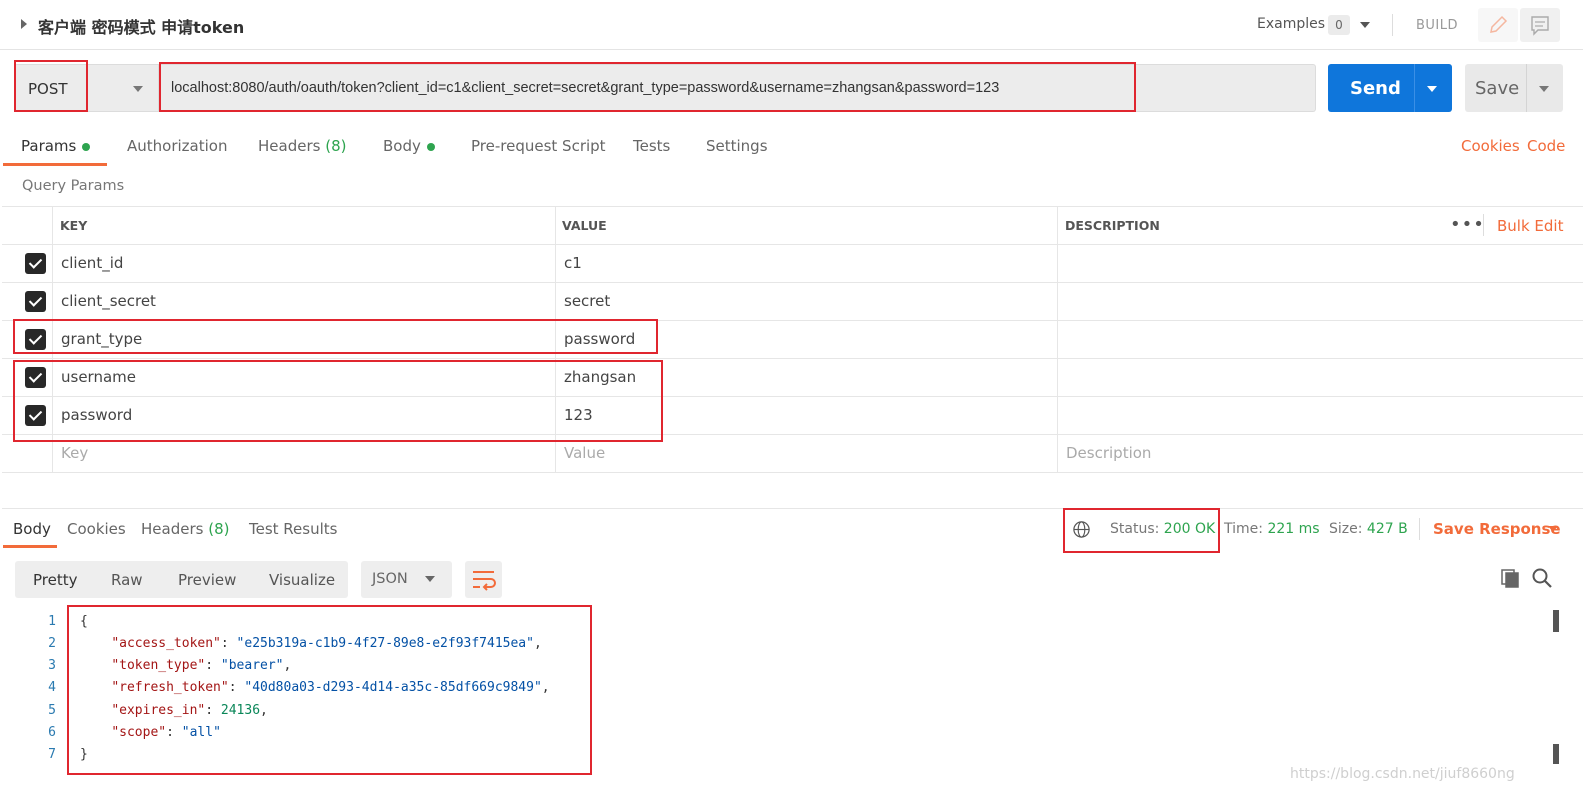  Describe the element at coordinates (48, 89) in the screenshot. I see `method-value: POST` at that location.